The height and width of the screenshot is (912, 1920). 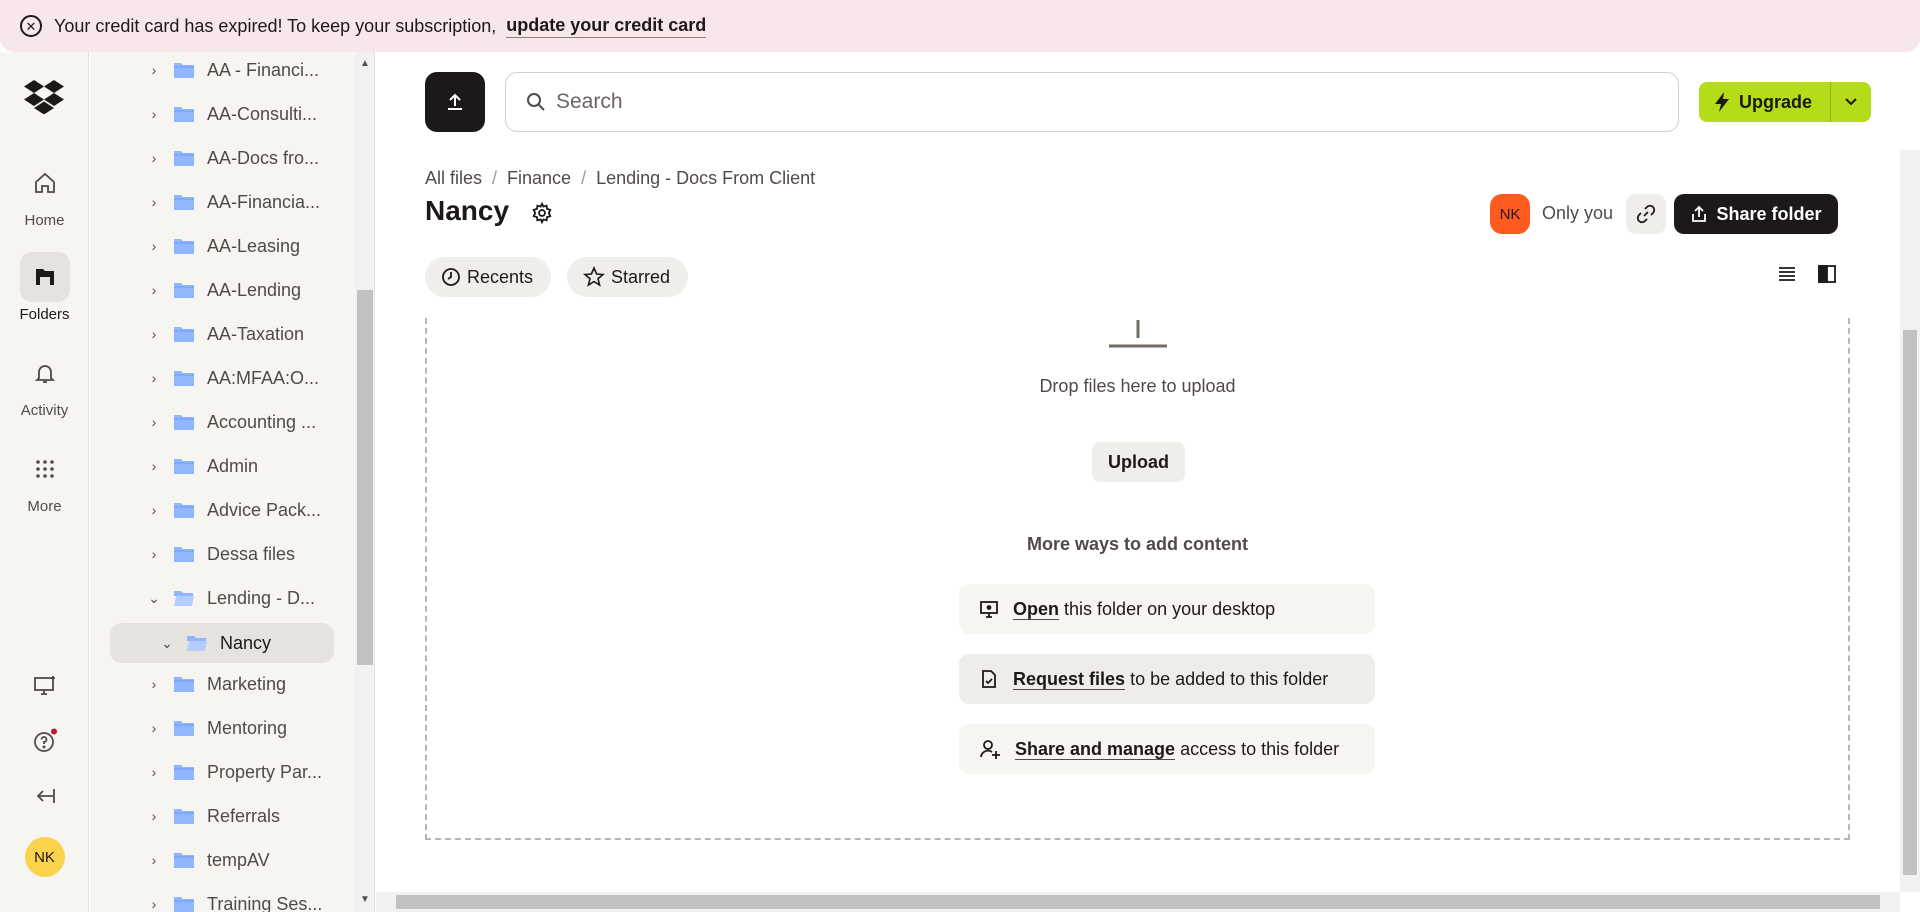 What do you see at coordinates (222, 684) in the screenshot?
I see `tree-item: › Marketing` at bounding box center [222, 684].